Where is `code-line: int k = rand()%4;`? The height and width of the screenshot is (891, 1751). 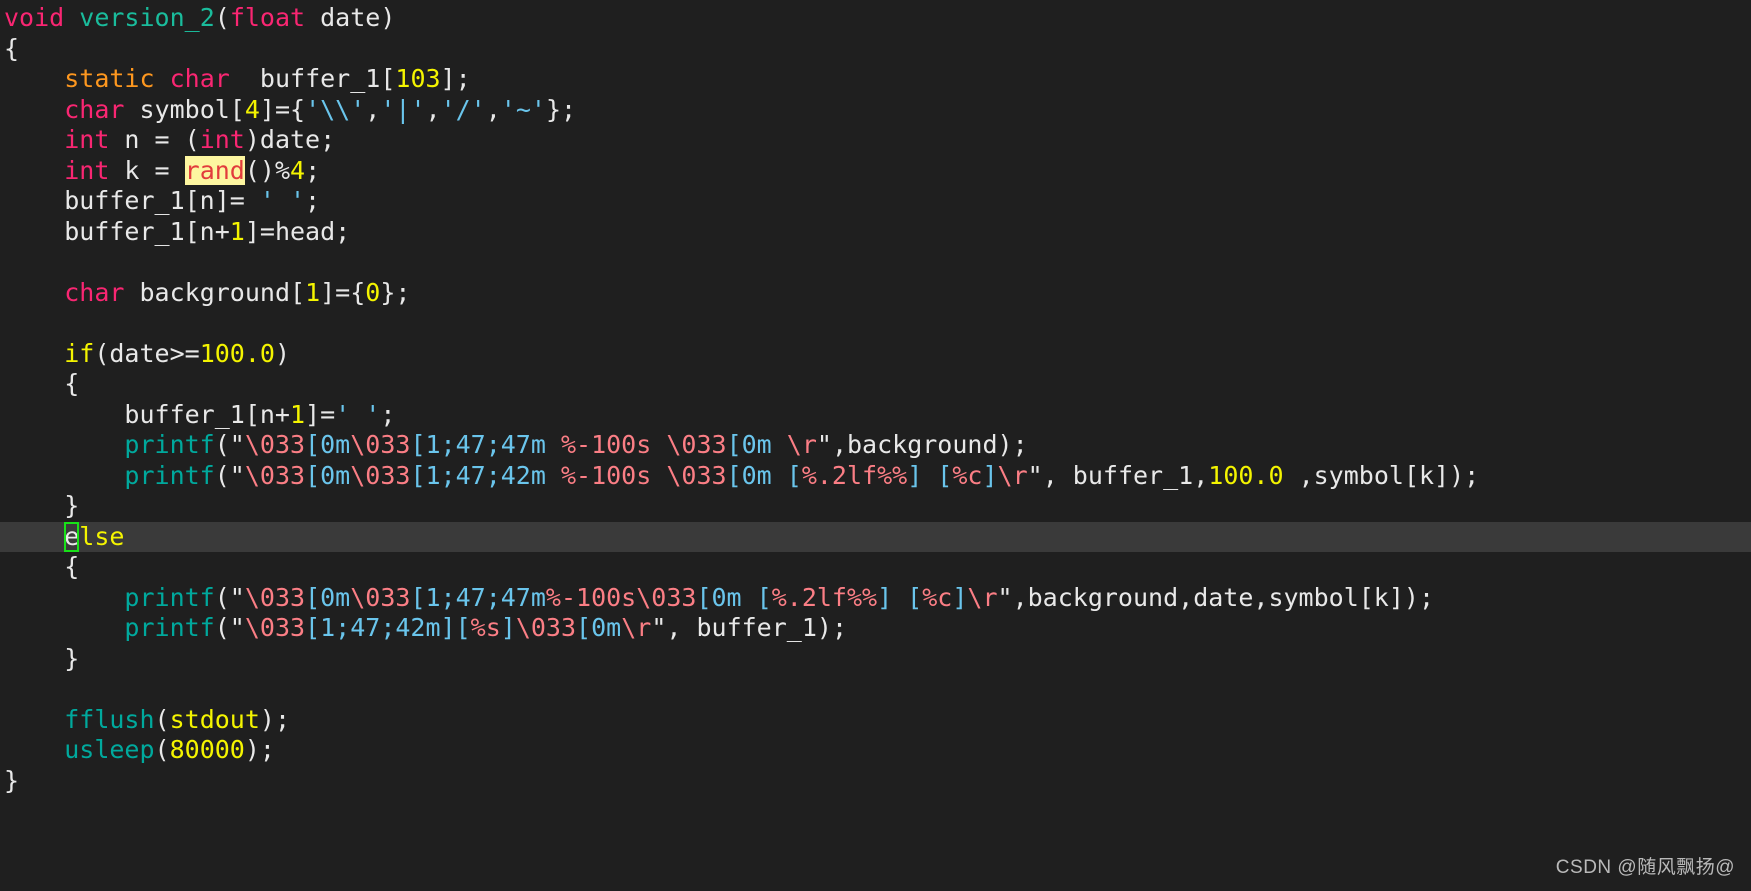 code-line: int k = rand()%4; is located at coordinates (875, 171).